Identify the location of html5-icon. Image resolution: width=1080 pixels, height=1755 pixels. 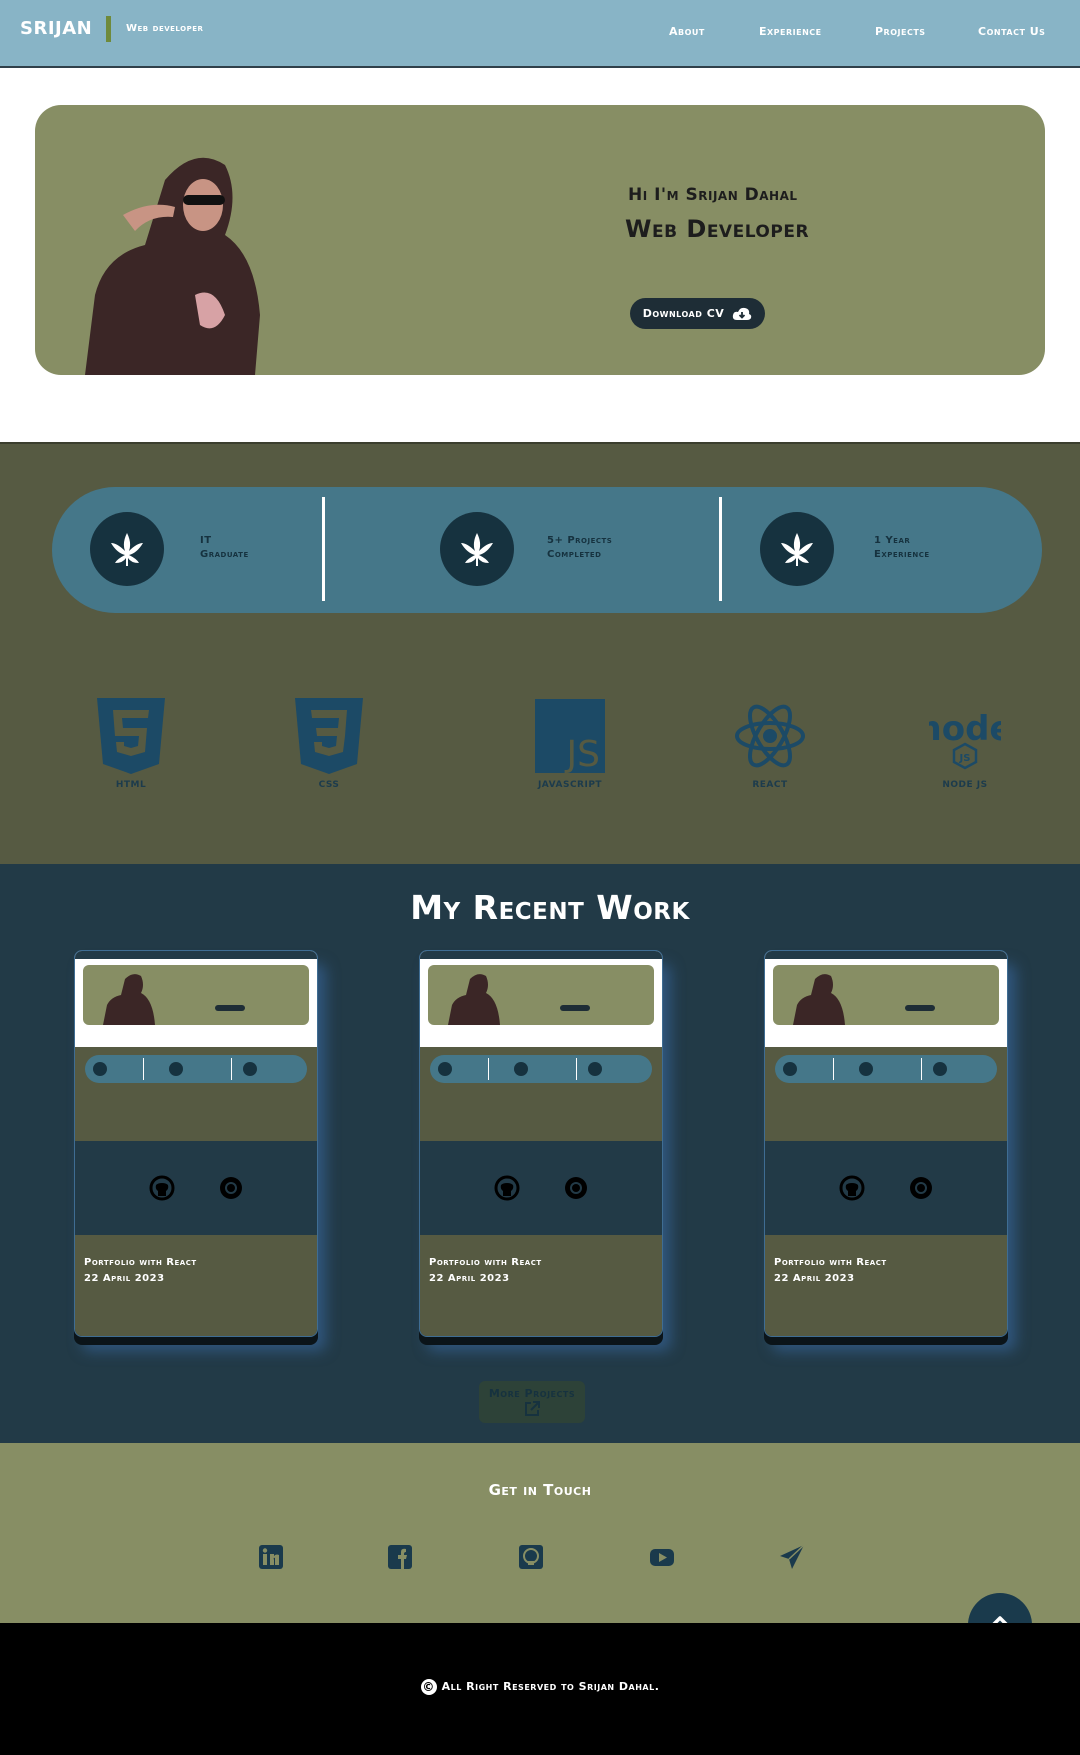
(131, 736).